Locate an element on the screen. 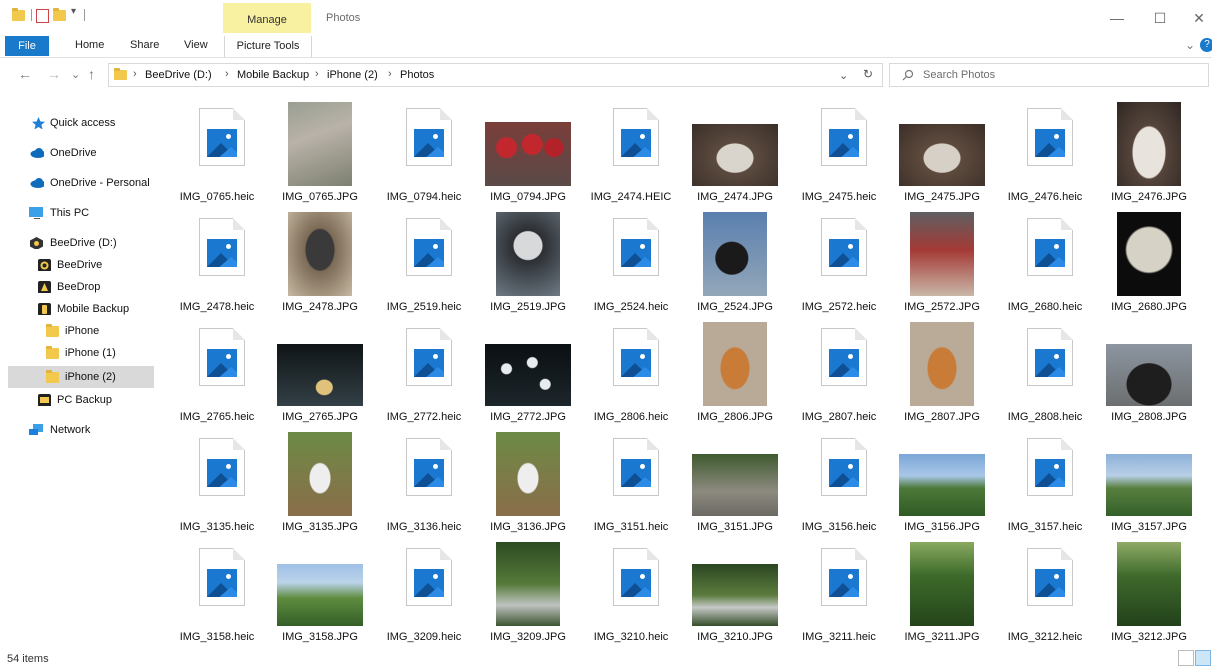  recent-locations-button: ⌄ is located at coordinates (75, 74).